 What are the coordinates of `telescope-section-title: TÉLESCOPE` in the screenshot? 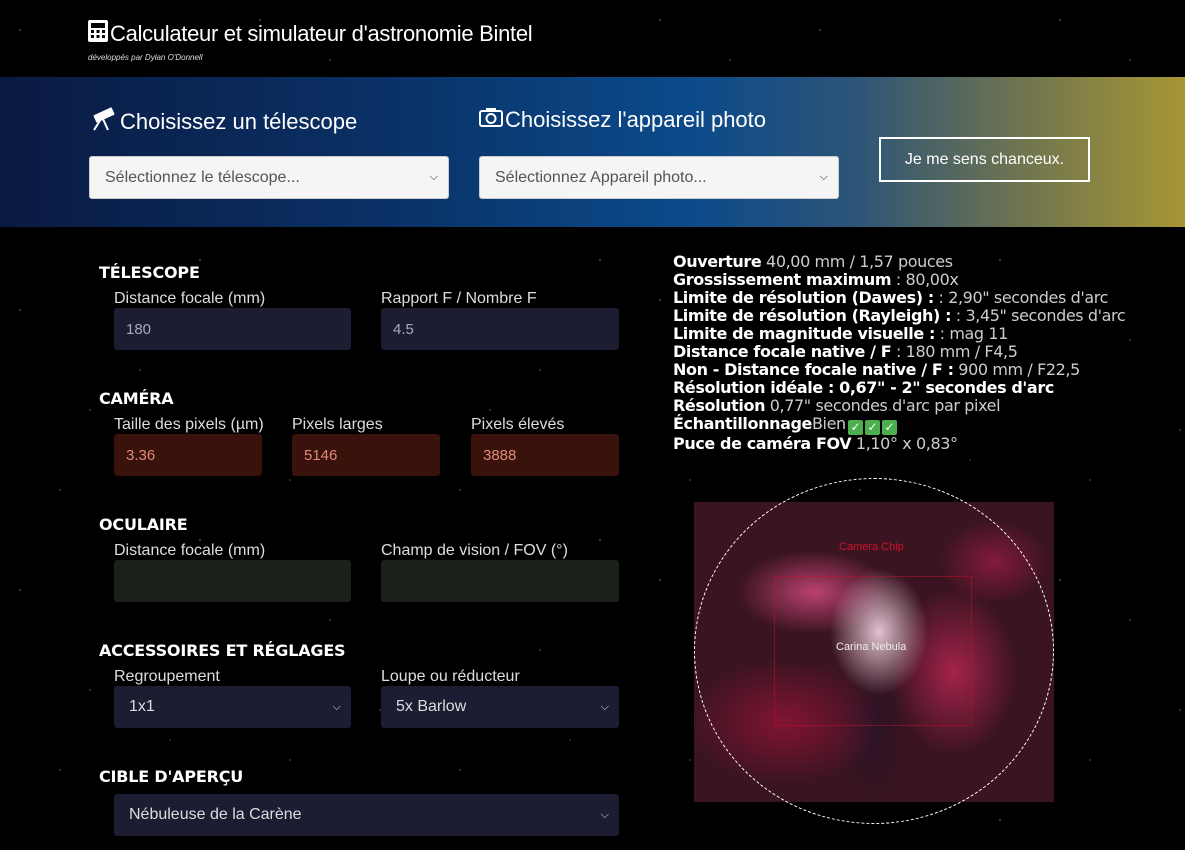 It's located at (149, 272).